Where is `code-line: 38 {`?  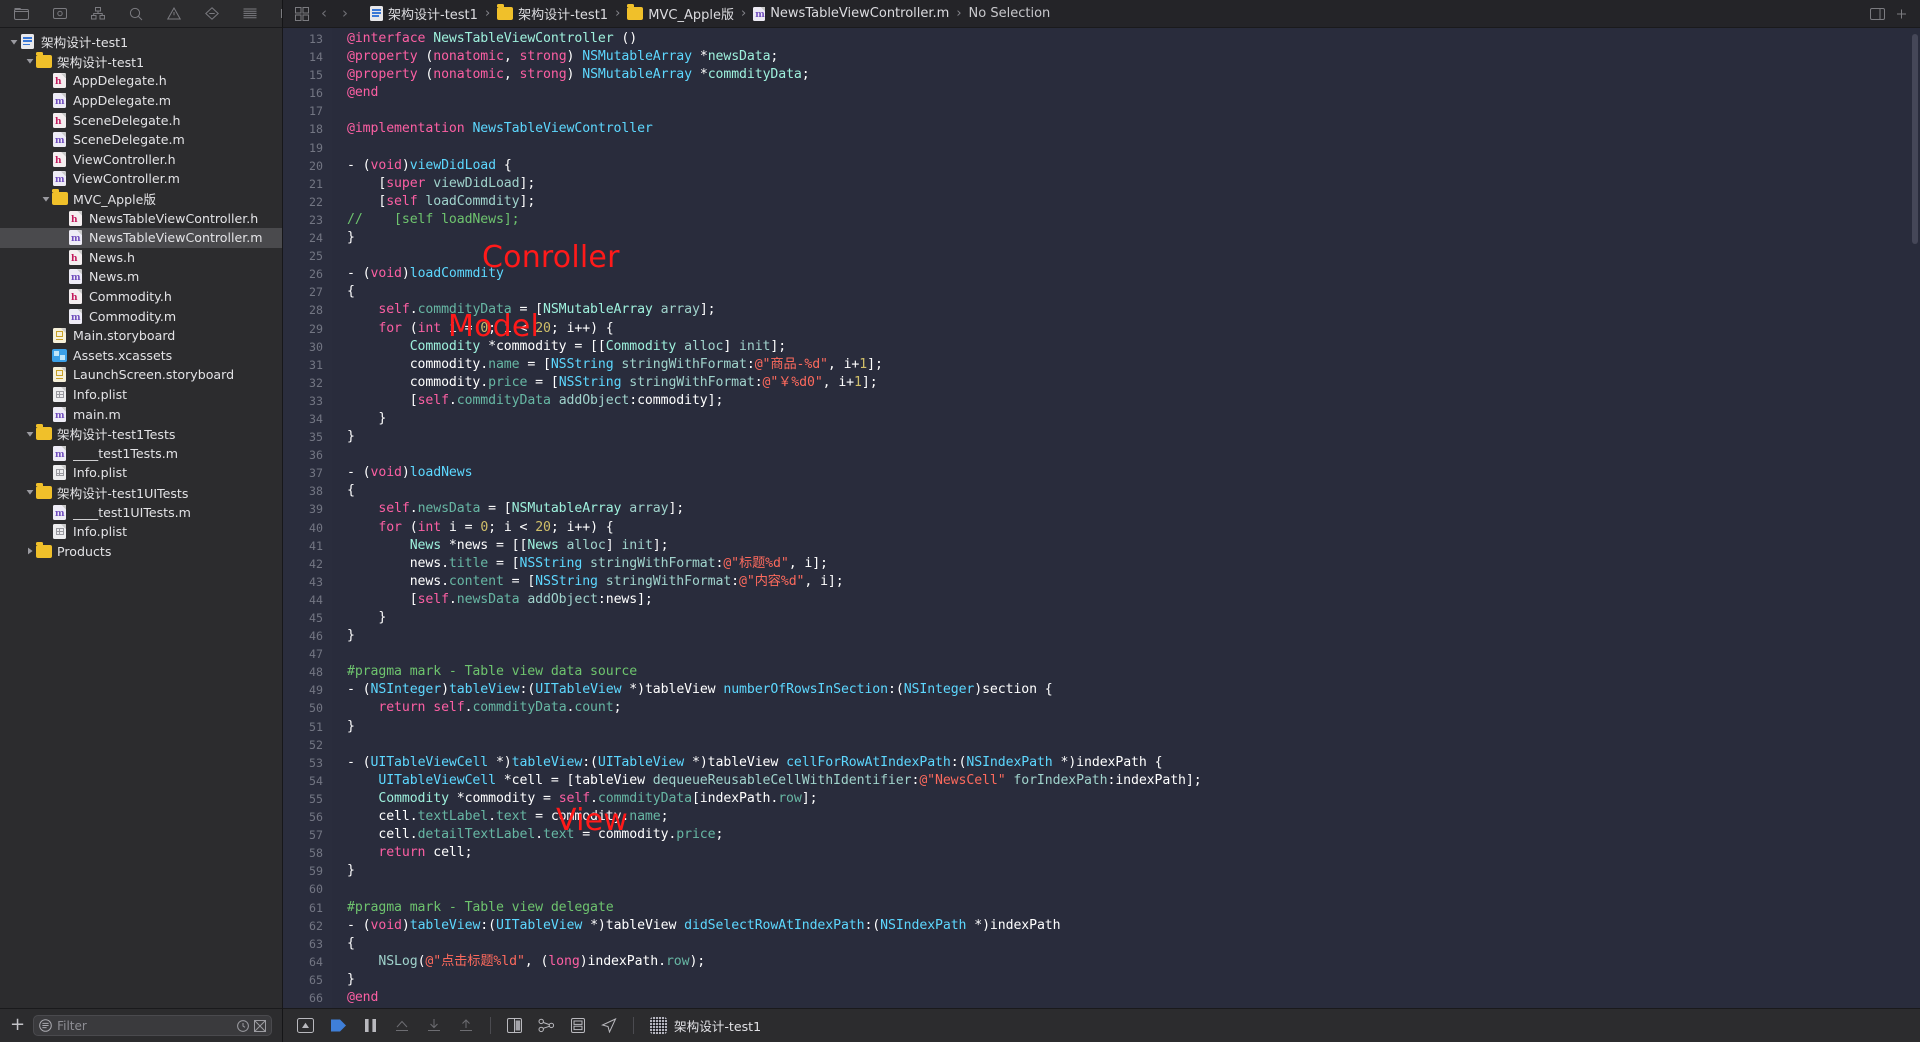
code-line: 38 { is located at coordinates (1101, 491).